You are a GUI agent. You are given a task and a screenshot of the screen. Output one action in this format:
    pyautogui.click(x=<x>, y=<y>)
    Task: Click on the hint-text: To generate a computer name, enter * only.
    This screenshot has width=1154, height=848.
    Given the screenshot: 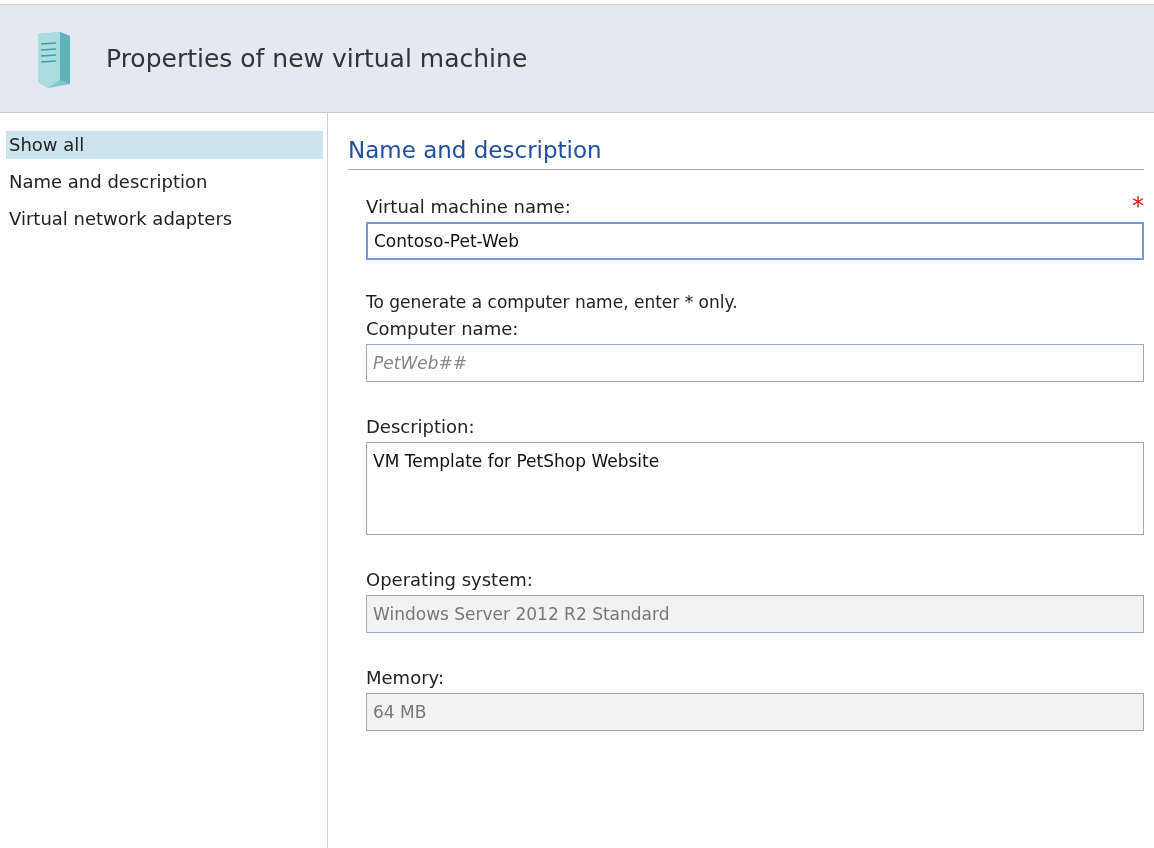 What is the action you would take?
    pyautogui.click(x=552, y=302)
    